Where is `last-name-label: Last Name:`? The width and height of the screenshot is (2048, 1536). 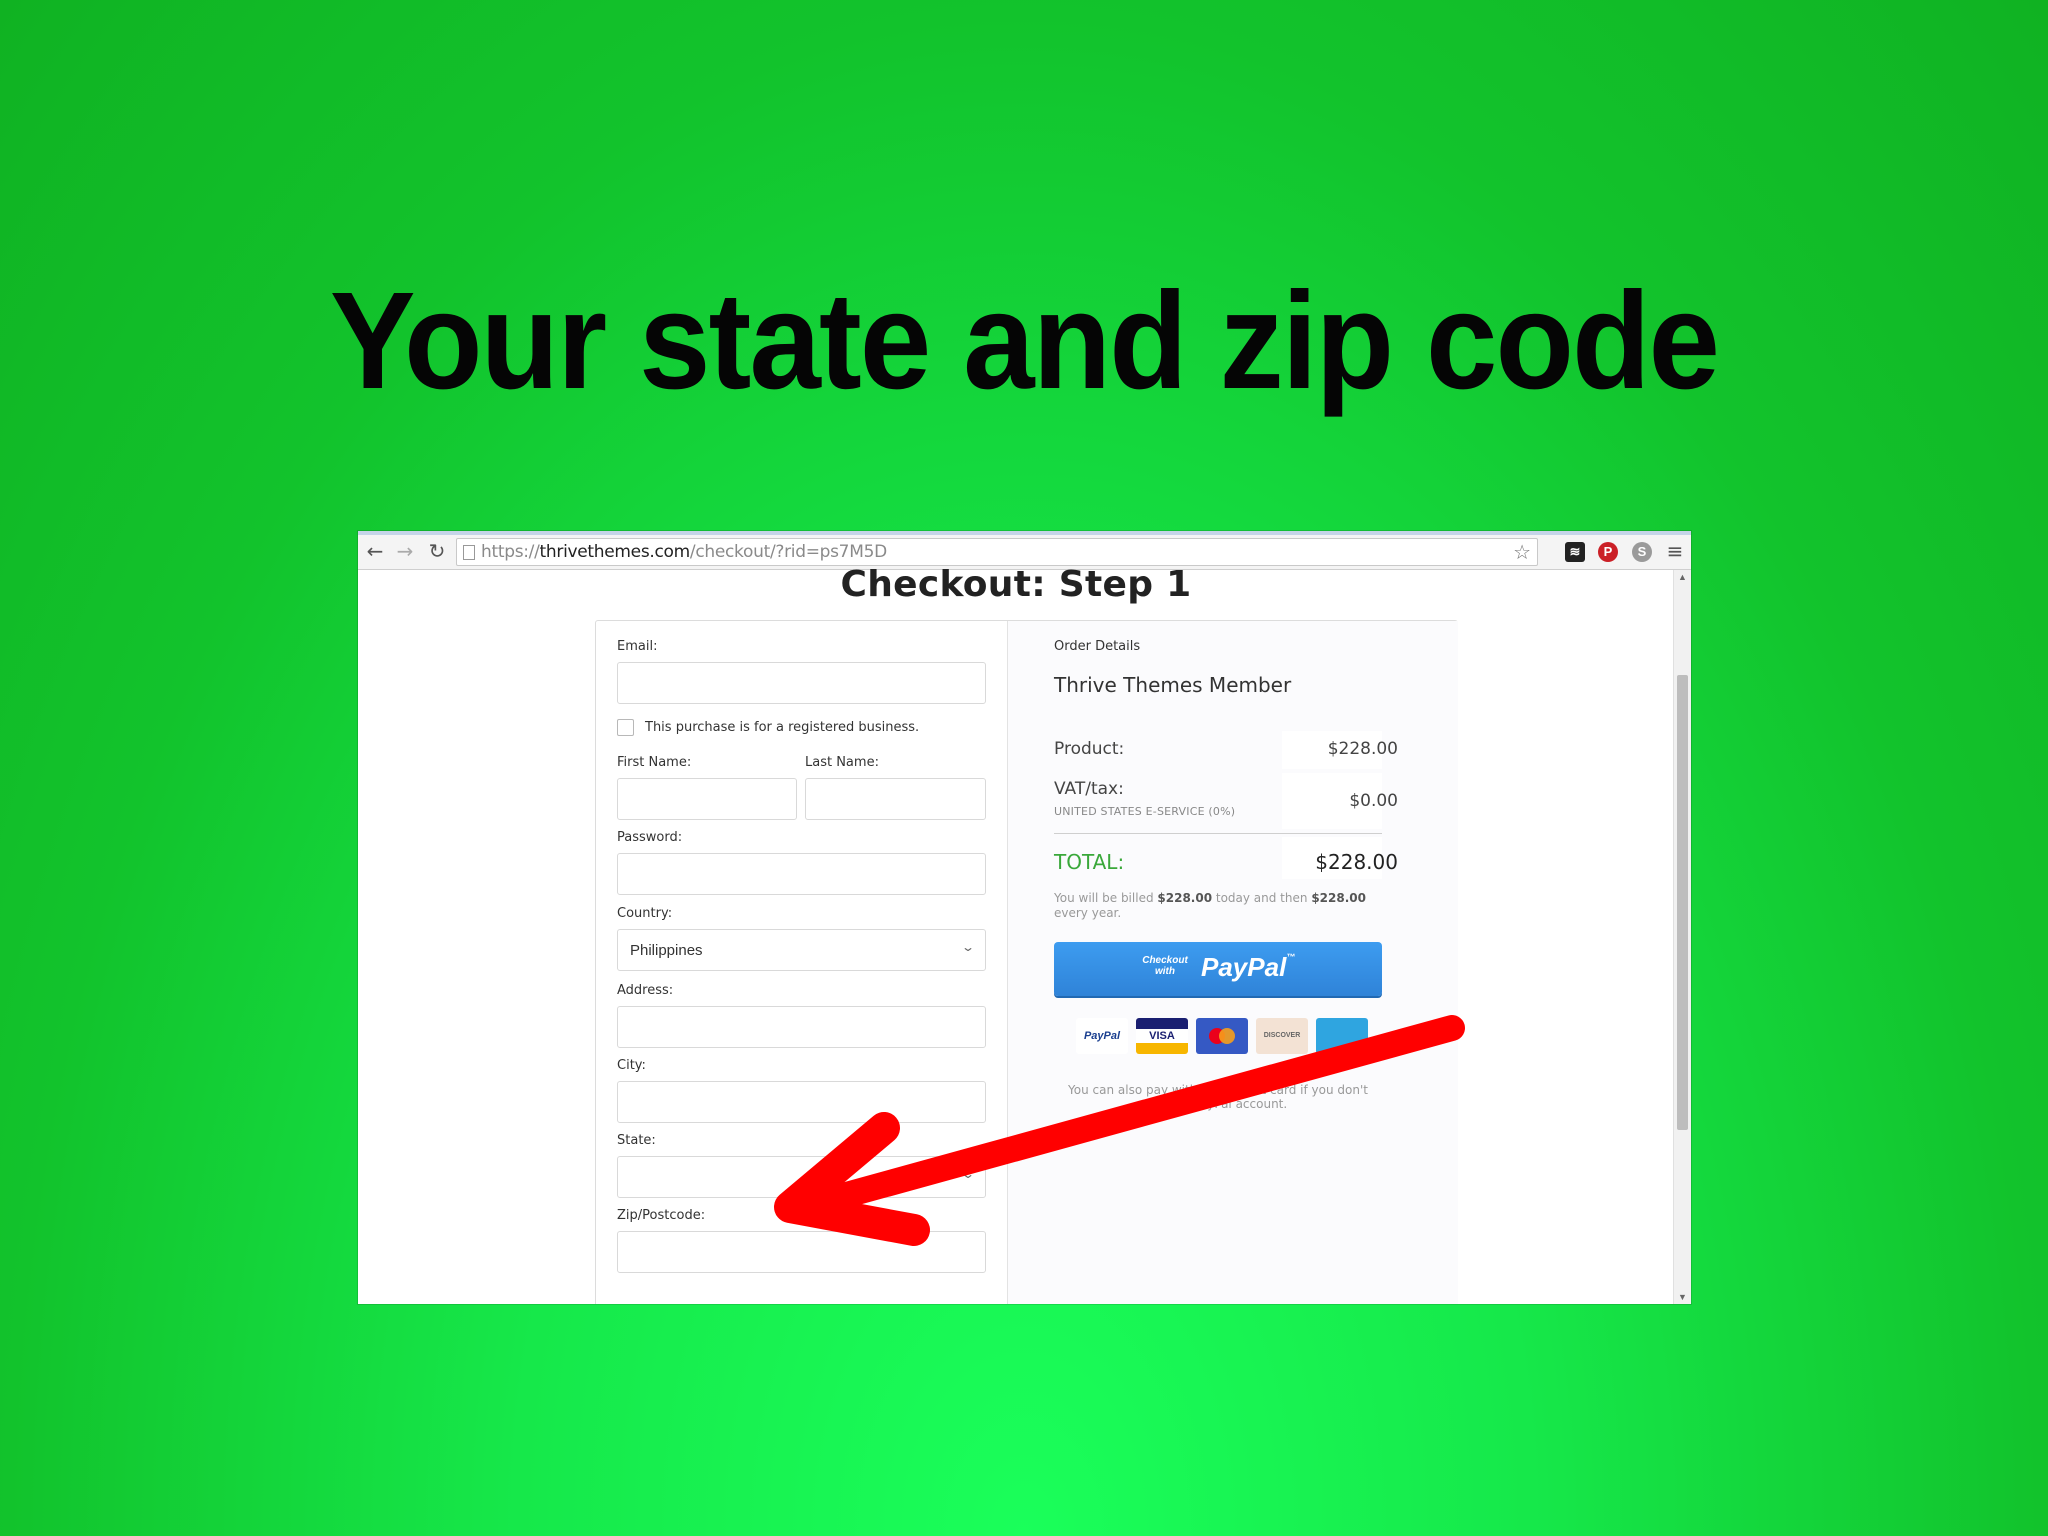
last-name-label: Last Name: is located at coordinates (842, 762).